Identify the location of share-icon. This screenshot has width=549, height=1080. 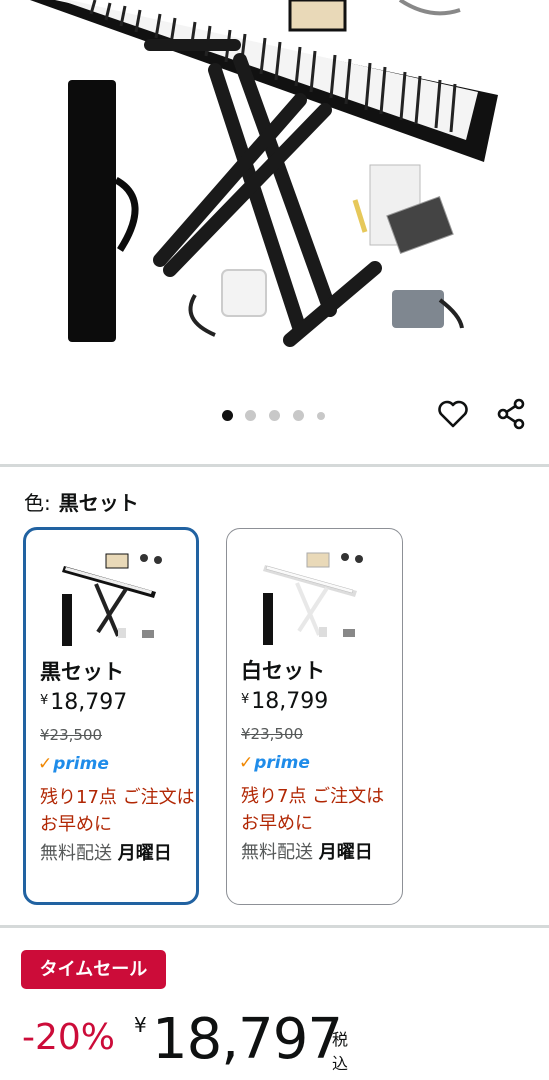
(511, 414).